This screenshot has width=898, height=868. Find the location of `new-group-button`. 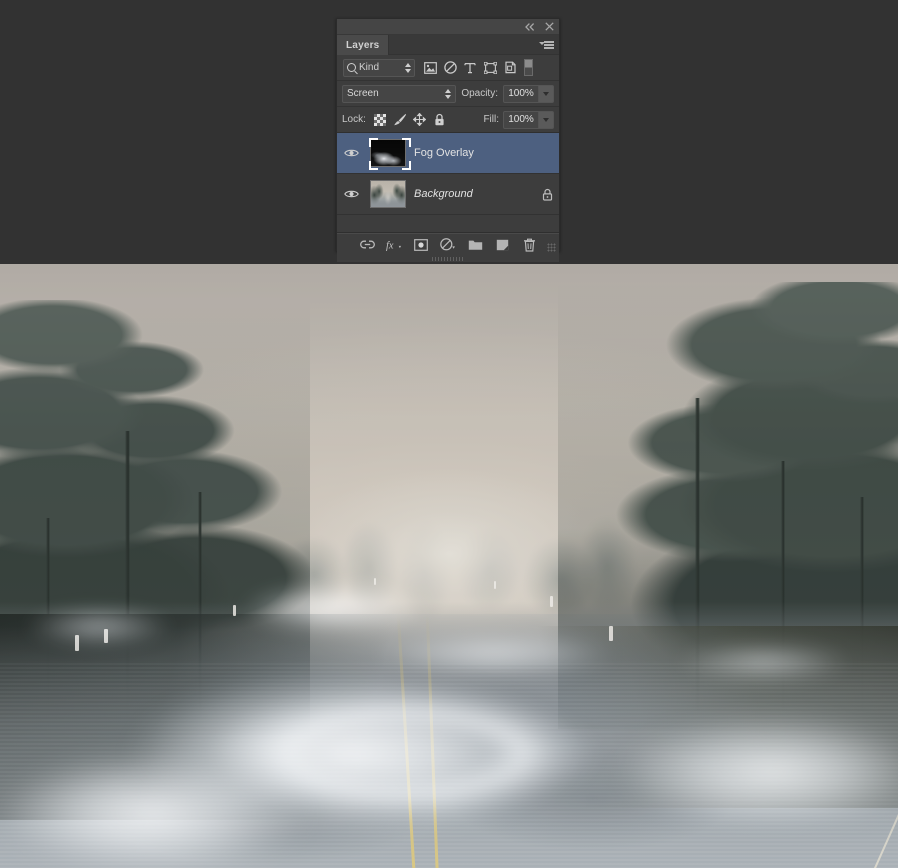

new-group-button is located at coordinates (475, 245).